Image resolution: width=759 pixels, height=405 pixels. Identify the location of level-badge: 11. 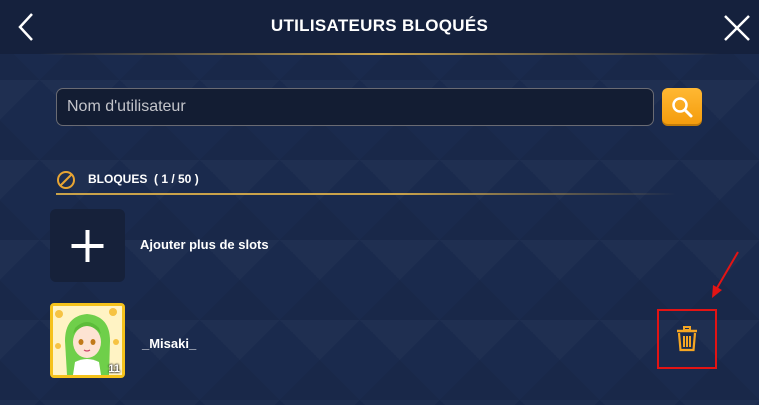
(114, 369).